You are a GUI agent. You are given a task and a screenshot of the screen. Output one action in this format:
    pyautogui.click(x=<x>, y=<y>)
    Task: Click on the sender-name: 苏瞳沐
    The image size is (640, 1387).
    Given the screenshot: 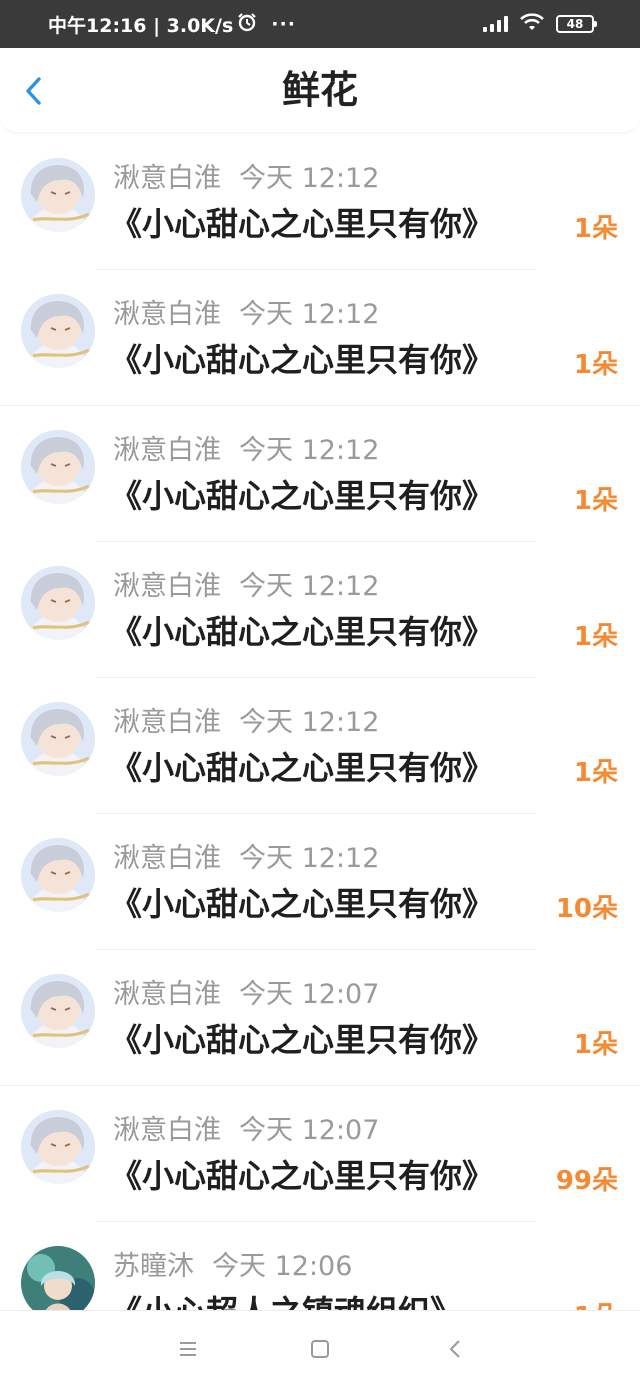 What is the action you would take?
    pyautogui.click(x=153, y=1266)
    